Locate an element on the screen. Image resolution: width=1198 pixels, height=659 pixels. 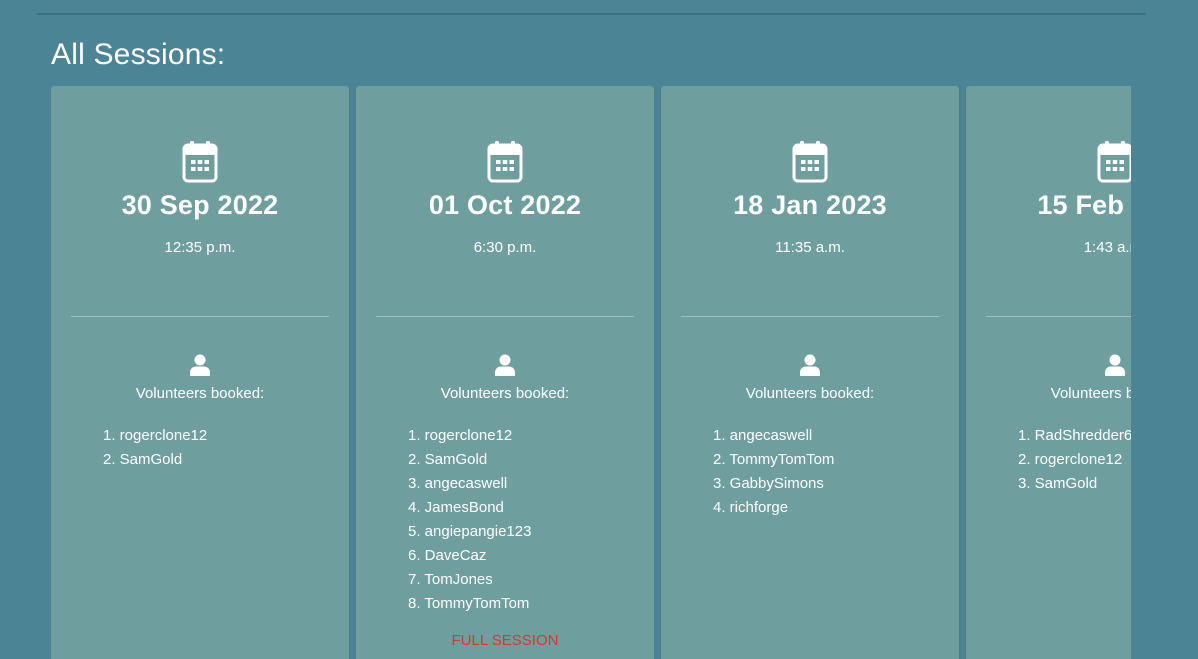
session-time: 11:35 a.m. is located at coordinates (810, 247).